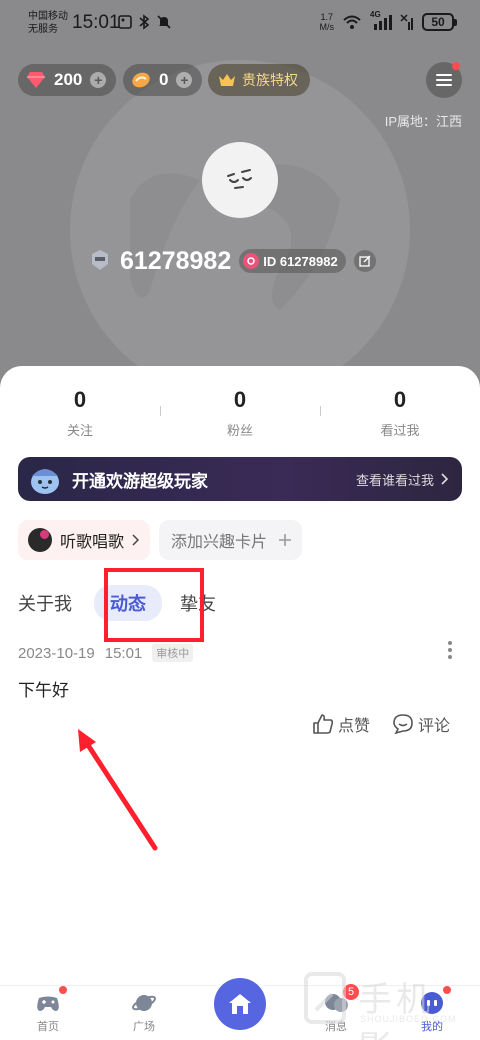 Image resolution: width=480 pixels, height=1040 pixels. I want to click on diamond-icon, so click(36, 80).